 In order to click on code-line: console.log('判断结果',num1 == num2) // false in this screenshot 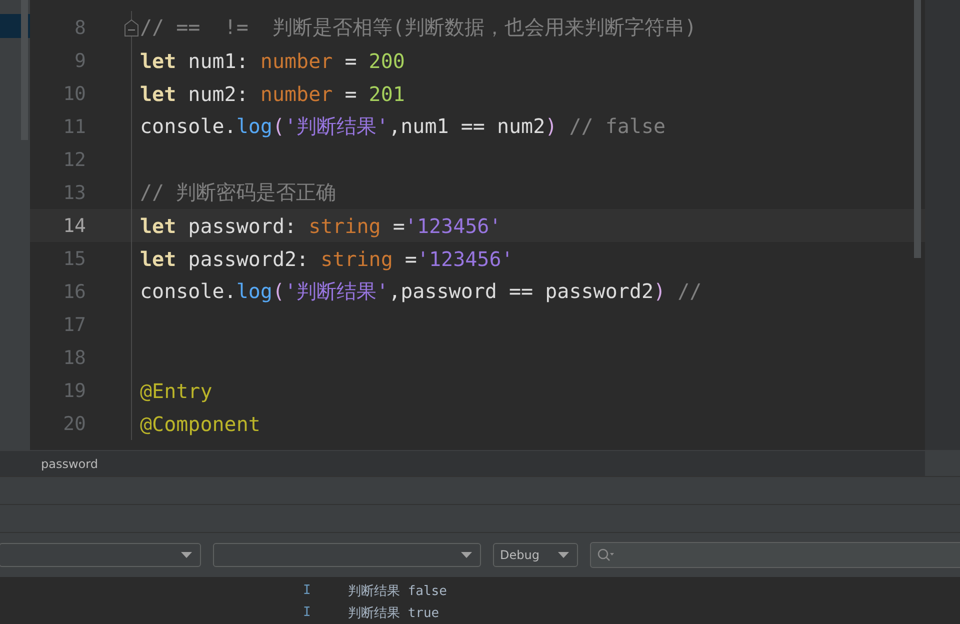, I will do `click(403, 126)`.